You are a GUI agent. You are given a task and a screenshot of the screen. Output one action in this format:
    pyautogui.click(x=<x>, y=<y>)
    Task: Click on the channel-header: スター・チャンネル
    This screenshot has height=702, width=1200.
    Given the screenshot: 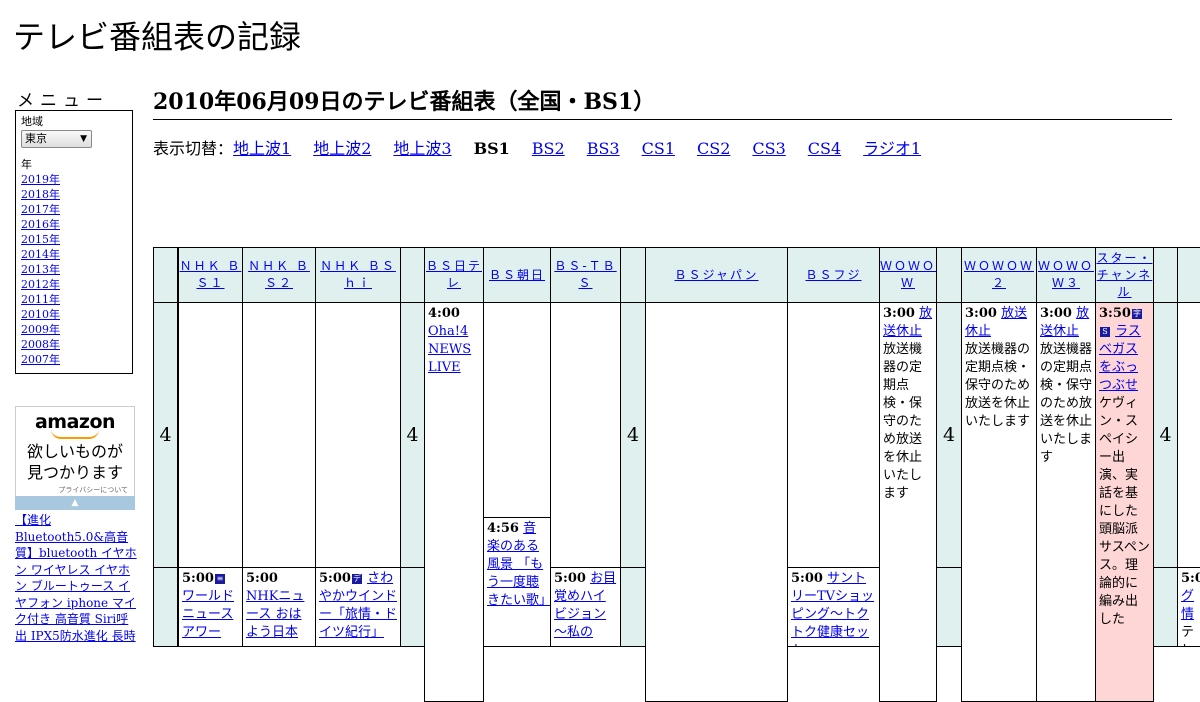 What is the action you would take?
    pyautogui.click(x=1124, y=275)
    